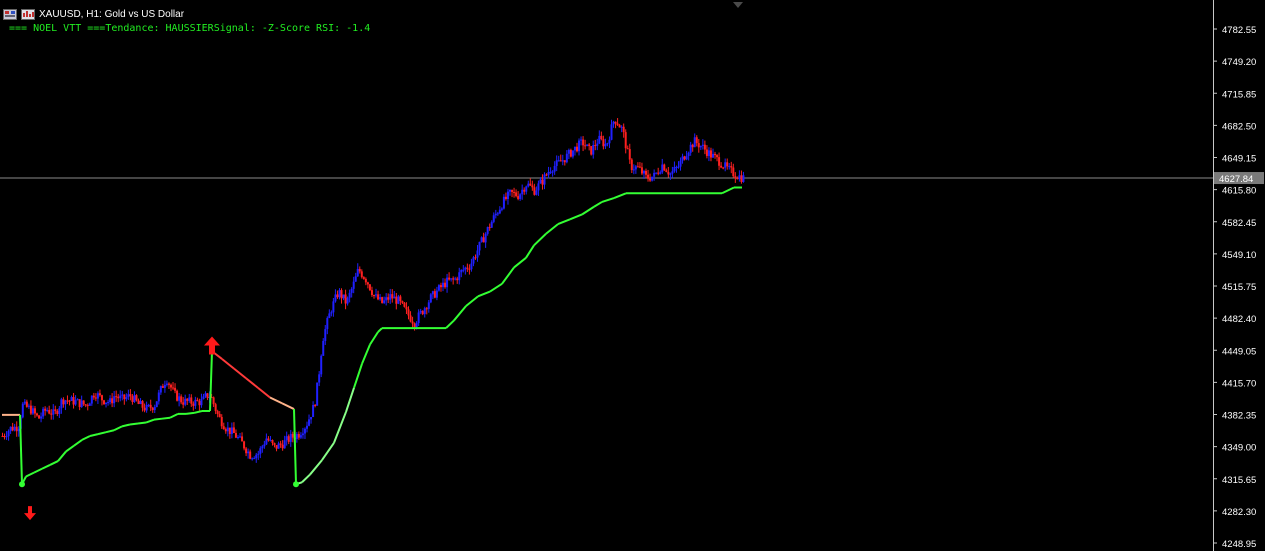 Image resolution: width=1265 pixels, height=551 pixels. Describe the element at coordinates (1239, 159) in the screenshot. I see `y-tick-label: 4649.15` at that location.